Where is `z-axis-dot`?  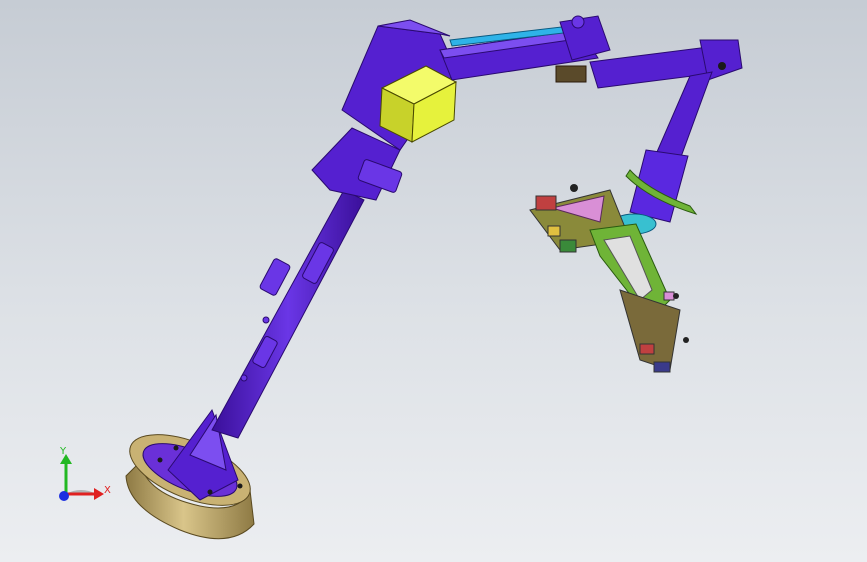
z-axis-dot is located at coordinates (64, 496).